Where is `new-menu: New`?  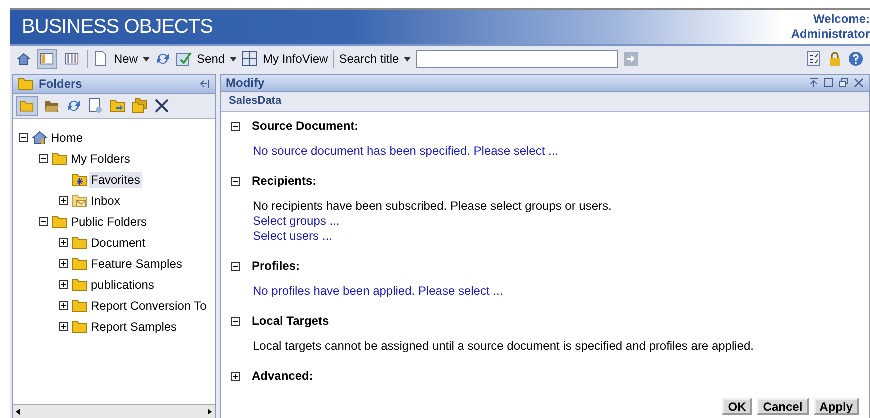 new-menu: New is located at coordinates (126, 59).